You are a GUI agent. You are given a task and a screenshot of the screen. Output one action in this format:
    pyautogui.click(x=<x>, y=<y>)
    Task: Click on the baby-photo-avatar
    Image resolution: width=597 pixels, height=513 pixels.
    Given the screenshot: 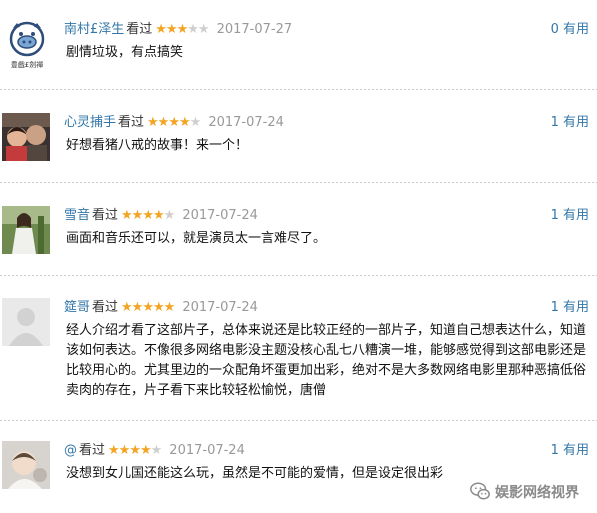 What is the action you would take?
    pyautogui.click(x=26, y=465)
    